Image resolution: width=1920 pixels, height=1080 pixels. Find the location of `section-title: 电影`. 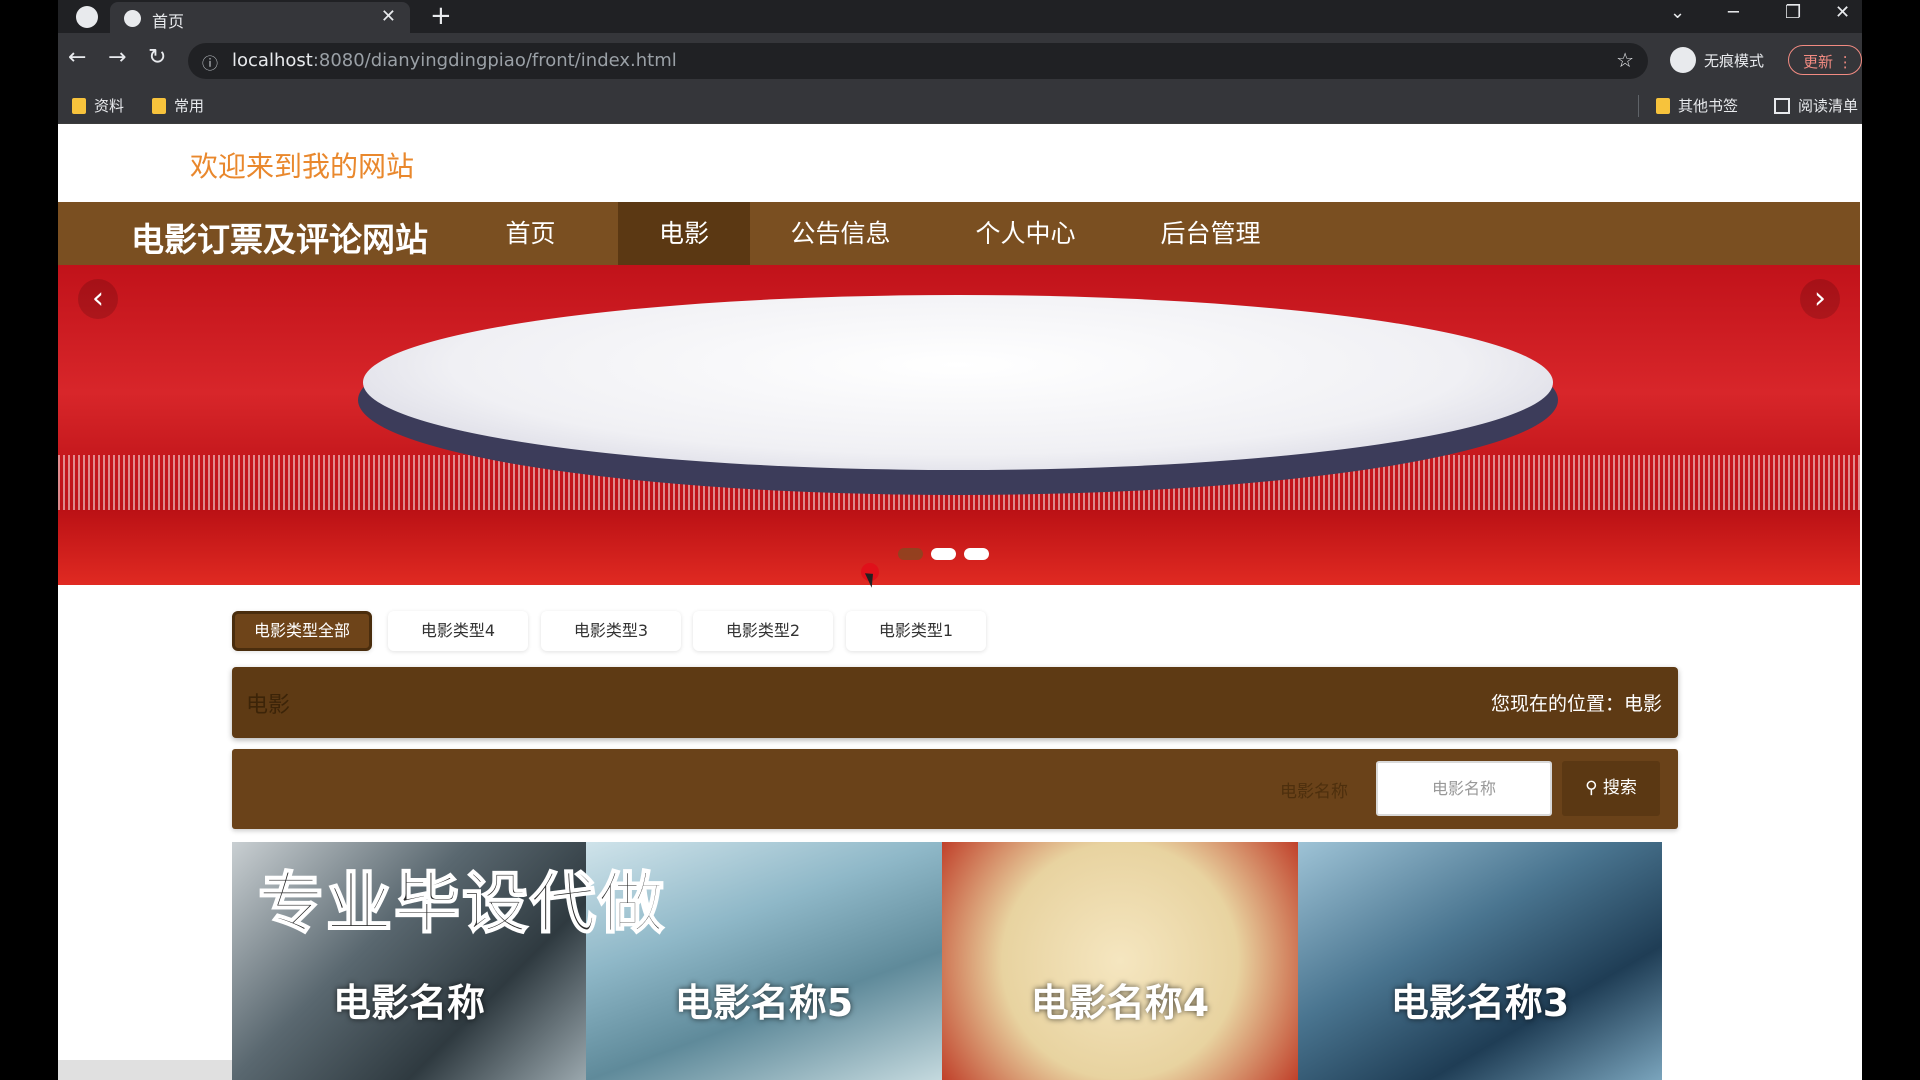

section-title: 电影 is located at coordinates (268, 705).